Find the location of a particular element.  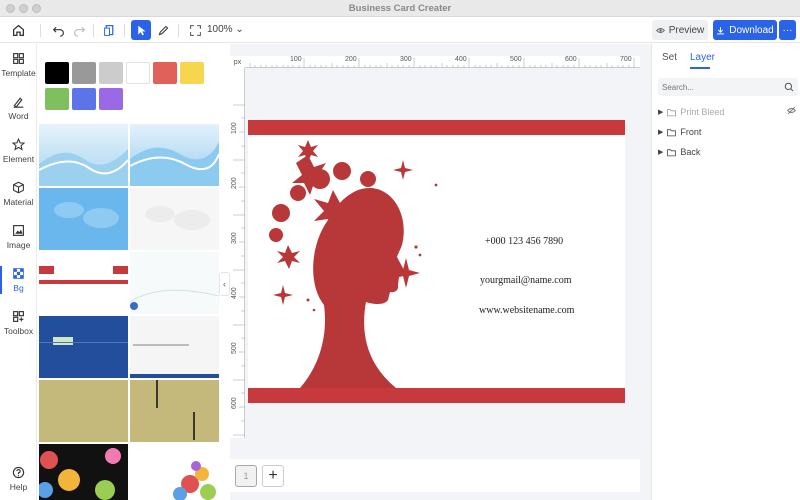

nav-item-template: Template is located at coordinates (18, 66).